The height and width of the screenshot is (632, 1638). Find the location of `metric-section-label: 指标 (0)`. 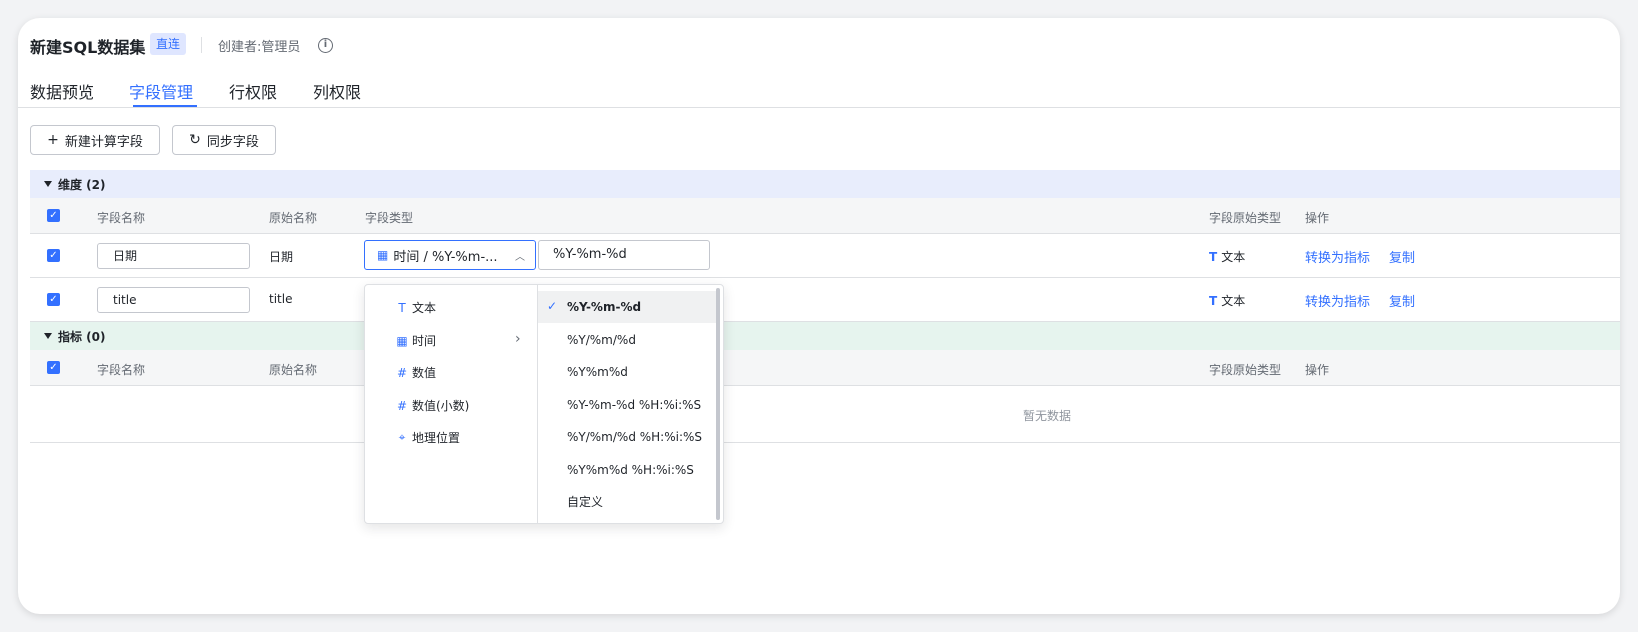

metric-section-label: 指标 (0) is located at coordinates (82, 336).